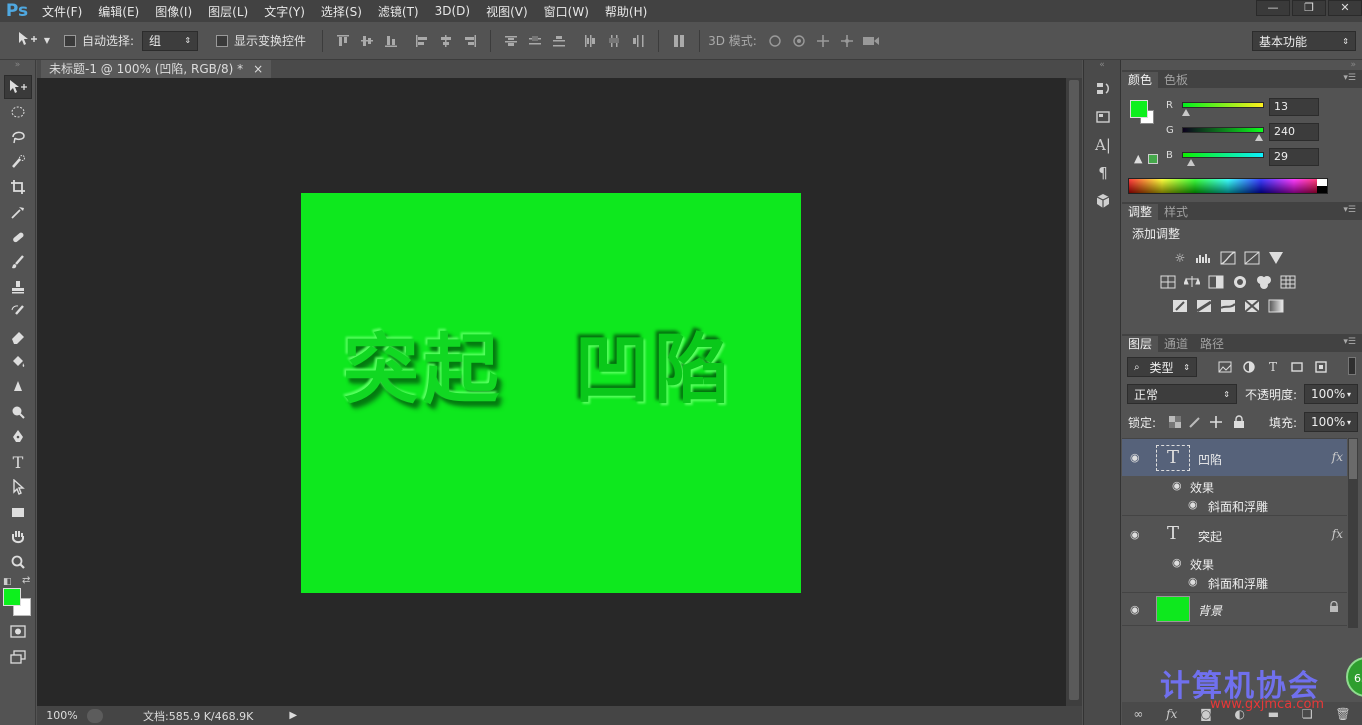 This screenshot has width=1362, height=725. What do you see at coordinates (470, 41) in the screenshot?
I see `align-right-icon` at bounding box center [470, 41].